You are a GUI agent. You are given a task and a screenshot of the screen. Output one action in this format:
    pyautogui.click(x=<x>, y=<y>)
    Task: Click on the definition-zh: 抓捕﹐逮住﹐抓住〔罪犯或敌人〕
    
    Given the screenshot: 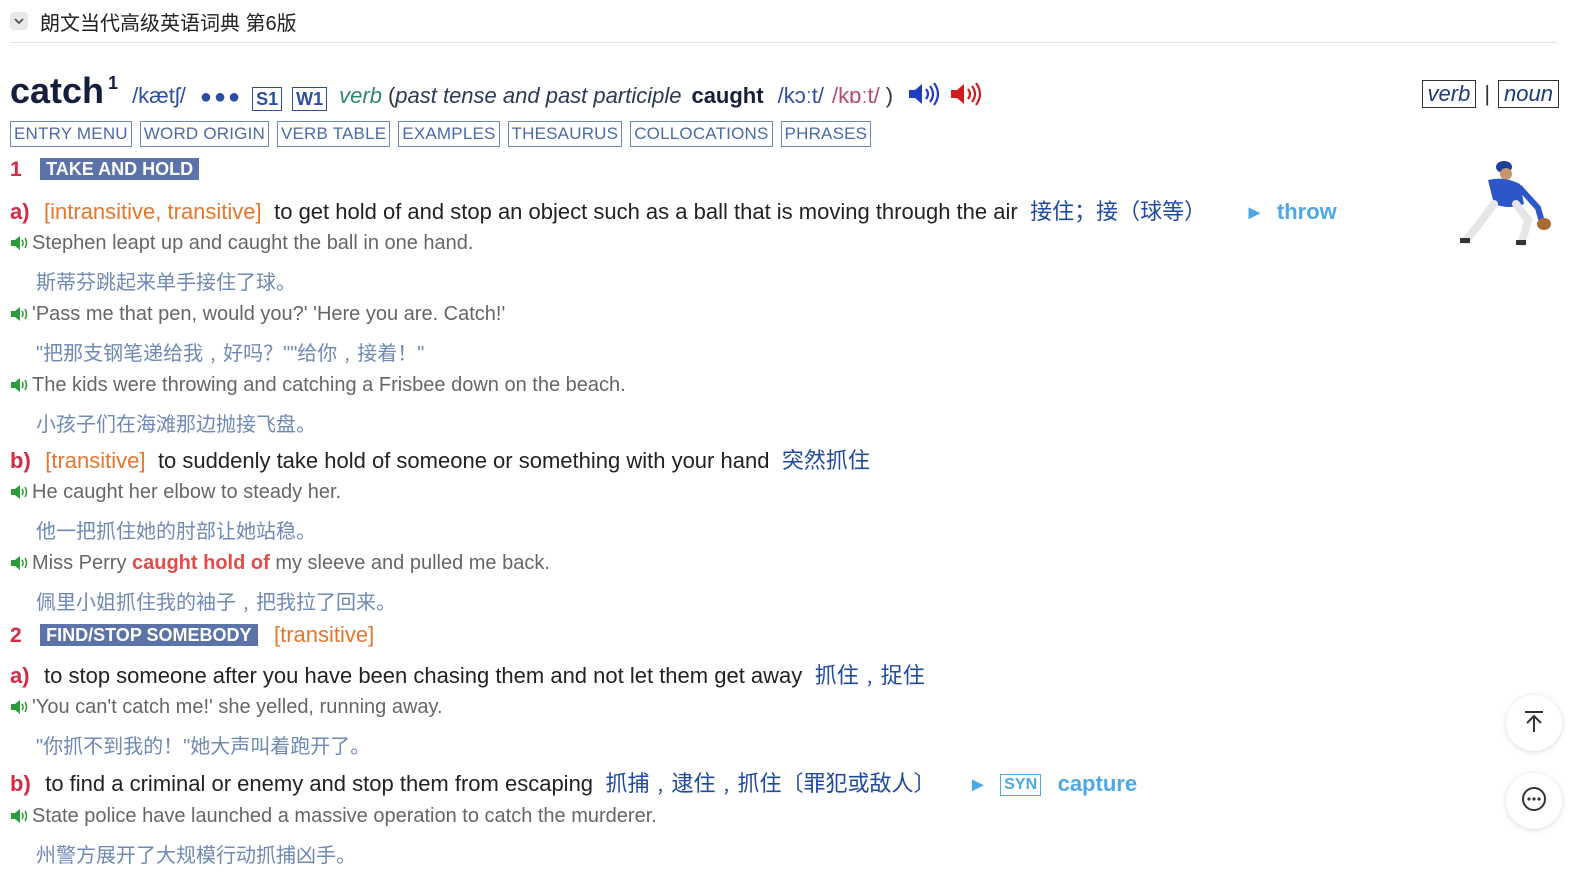 What is the action you would take?
    pyautogui.click(x=770, y=783)
    